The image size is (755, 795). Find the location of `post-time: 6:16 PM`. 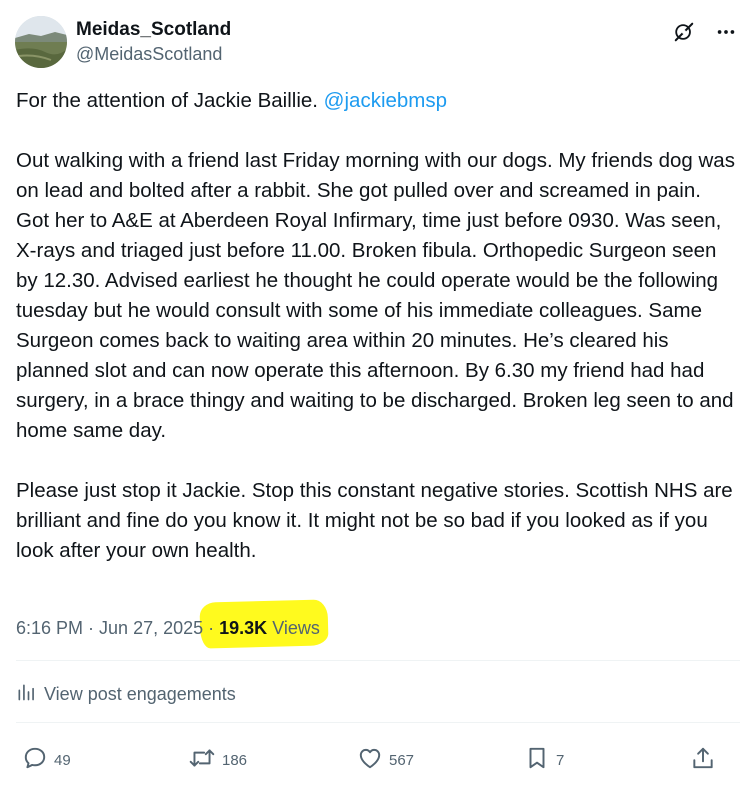

post-time: 6:16 PM is located at coordinates (49, 628).